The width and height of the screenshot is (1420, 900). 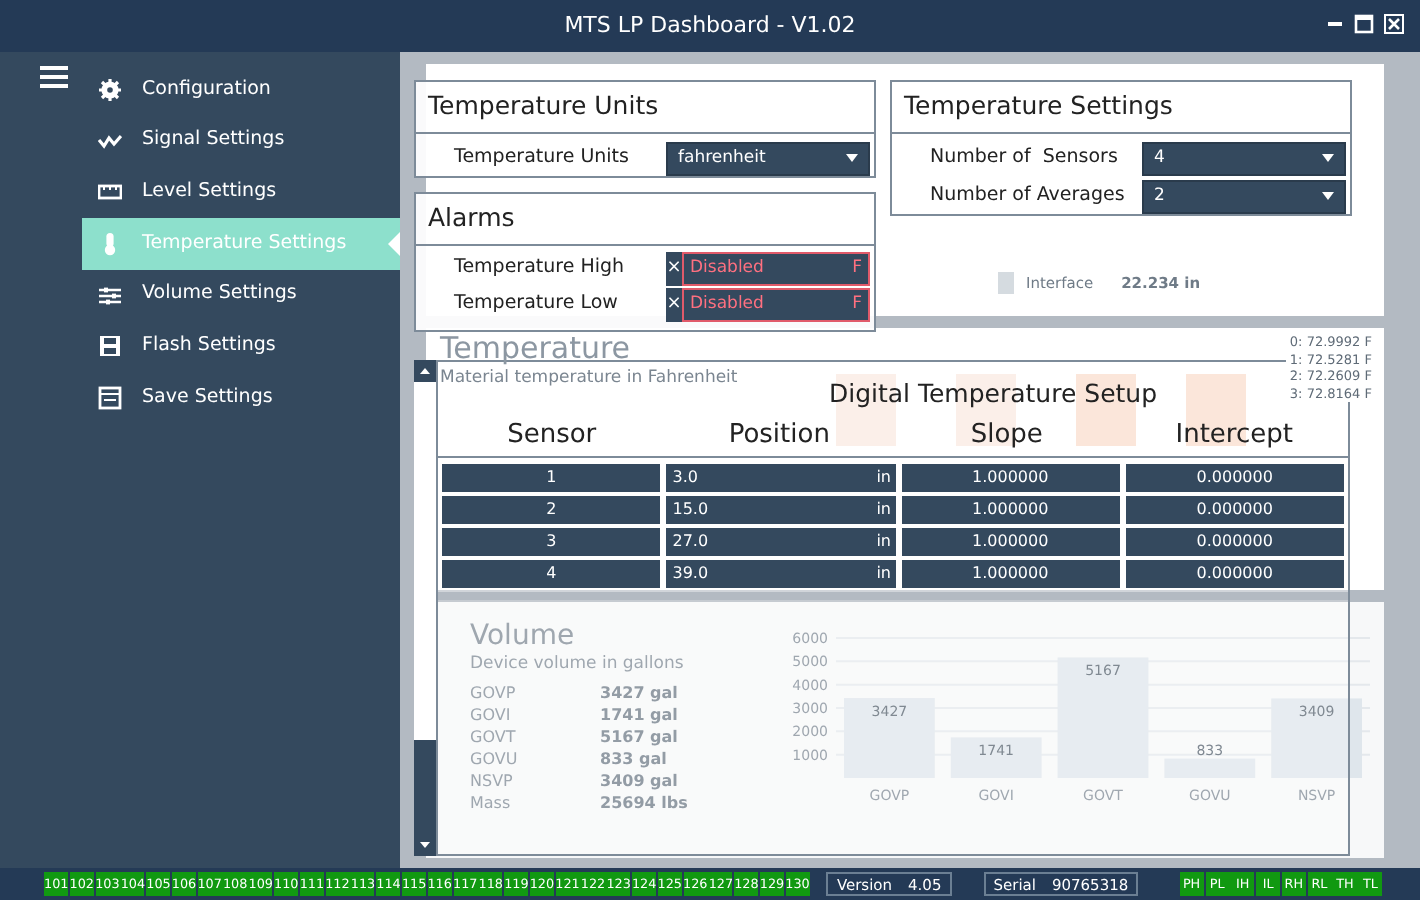 I want to click on volume-label: GOVI, so click(x=491, y=715).